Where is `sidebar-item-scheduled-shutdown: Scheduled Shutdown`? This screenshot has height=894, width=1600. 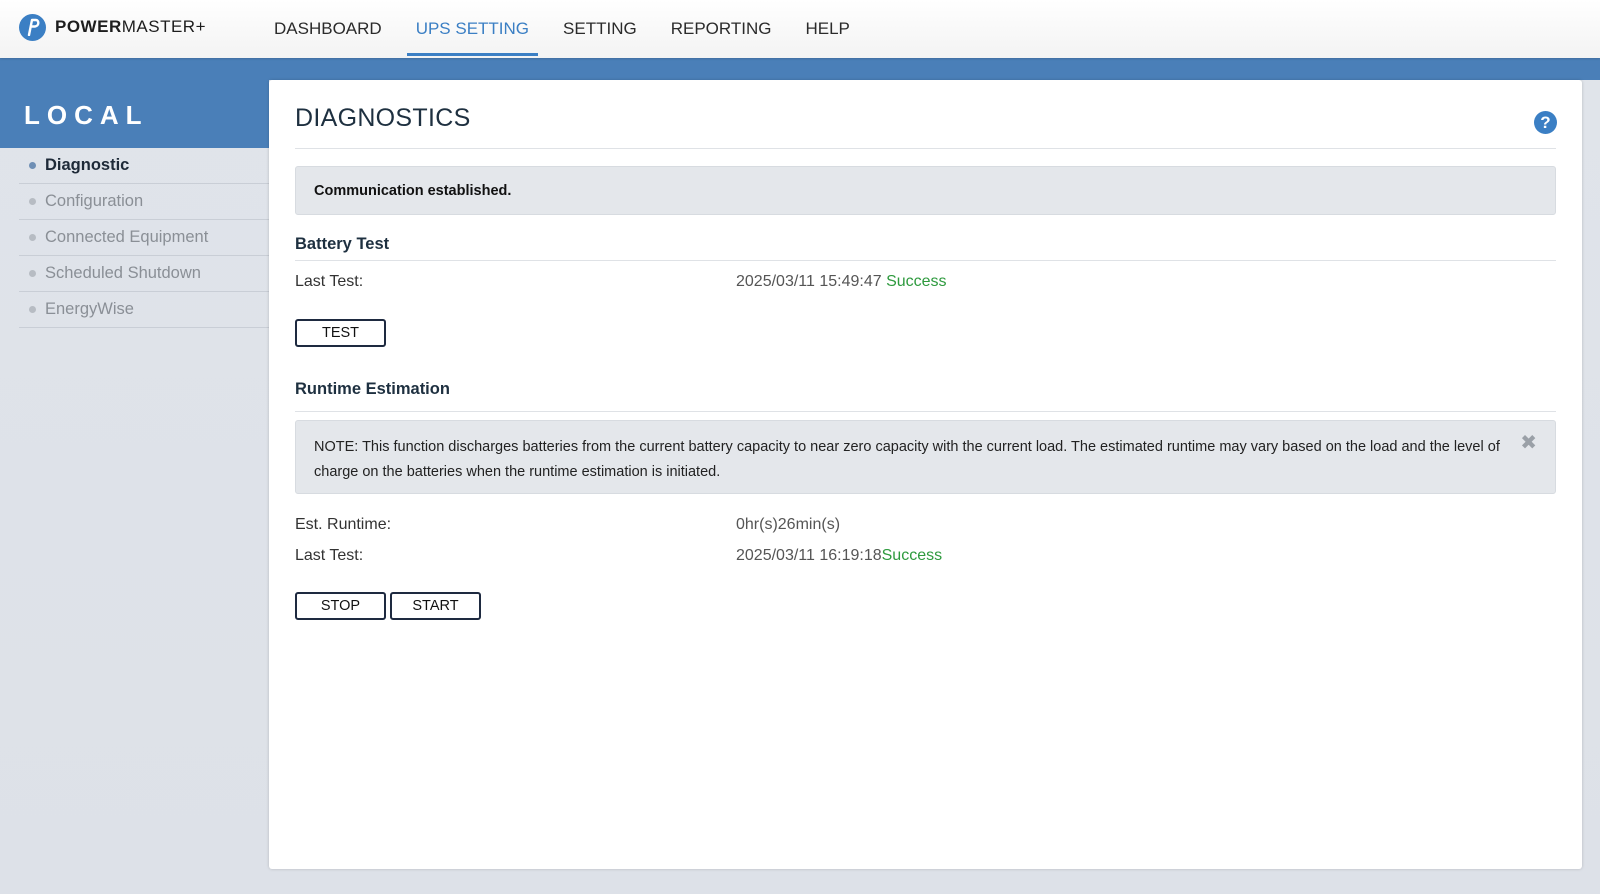 sidebar-item-scheduled-shutdown: Scheduled Shutdown is located at coordinates (144, 274).